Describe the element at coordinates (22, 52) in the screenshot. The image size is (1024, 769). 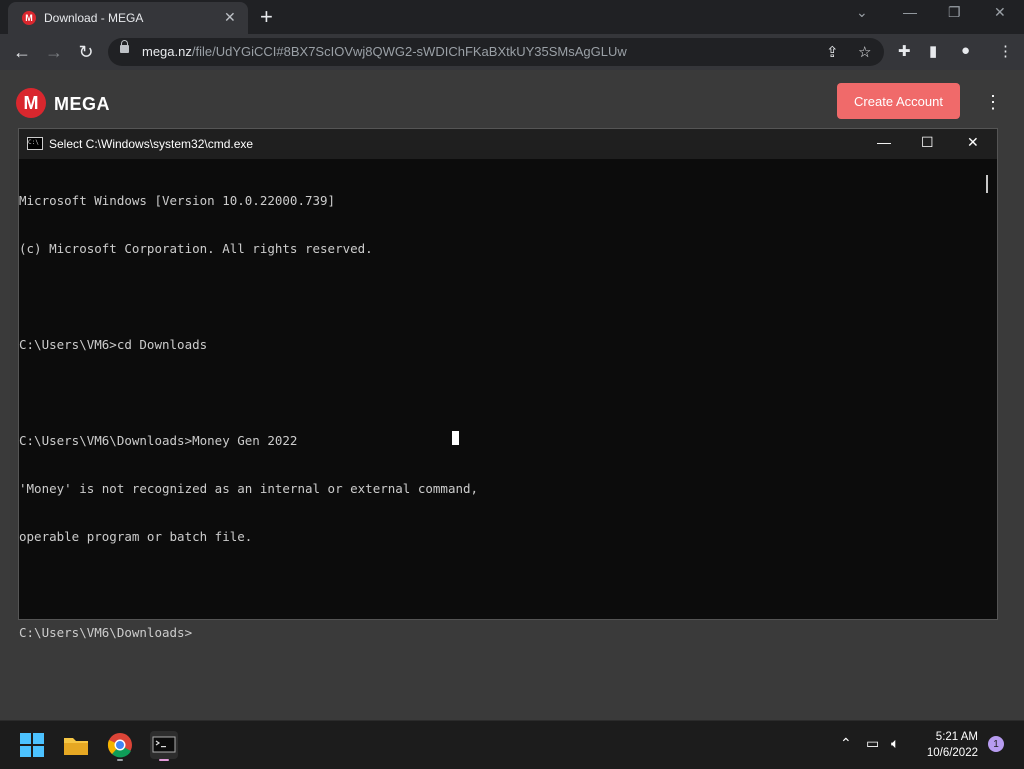
I see `back-icon: ←` at that location.